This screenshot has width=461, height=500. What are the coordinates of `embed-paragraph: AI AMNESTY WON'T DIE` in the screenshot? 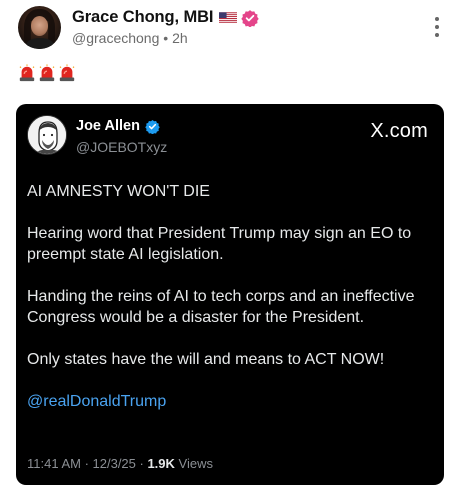 It's located at (118, 191).